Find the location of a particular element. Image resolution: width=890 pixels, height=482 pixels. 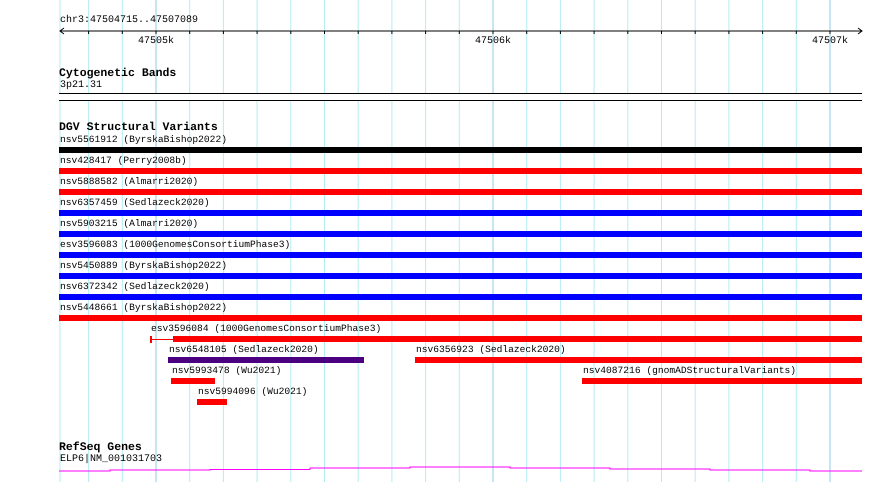

band-label: 3p21.31 is located at coordinates (81, 85).